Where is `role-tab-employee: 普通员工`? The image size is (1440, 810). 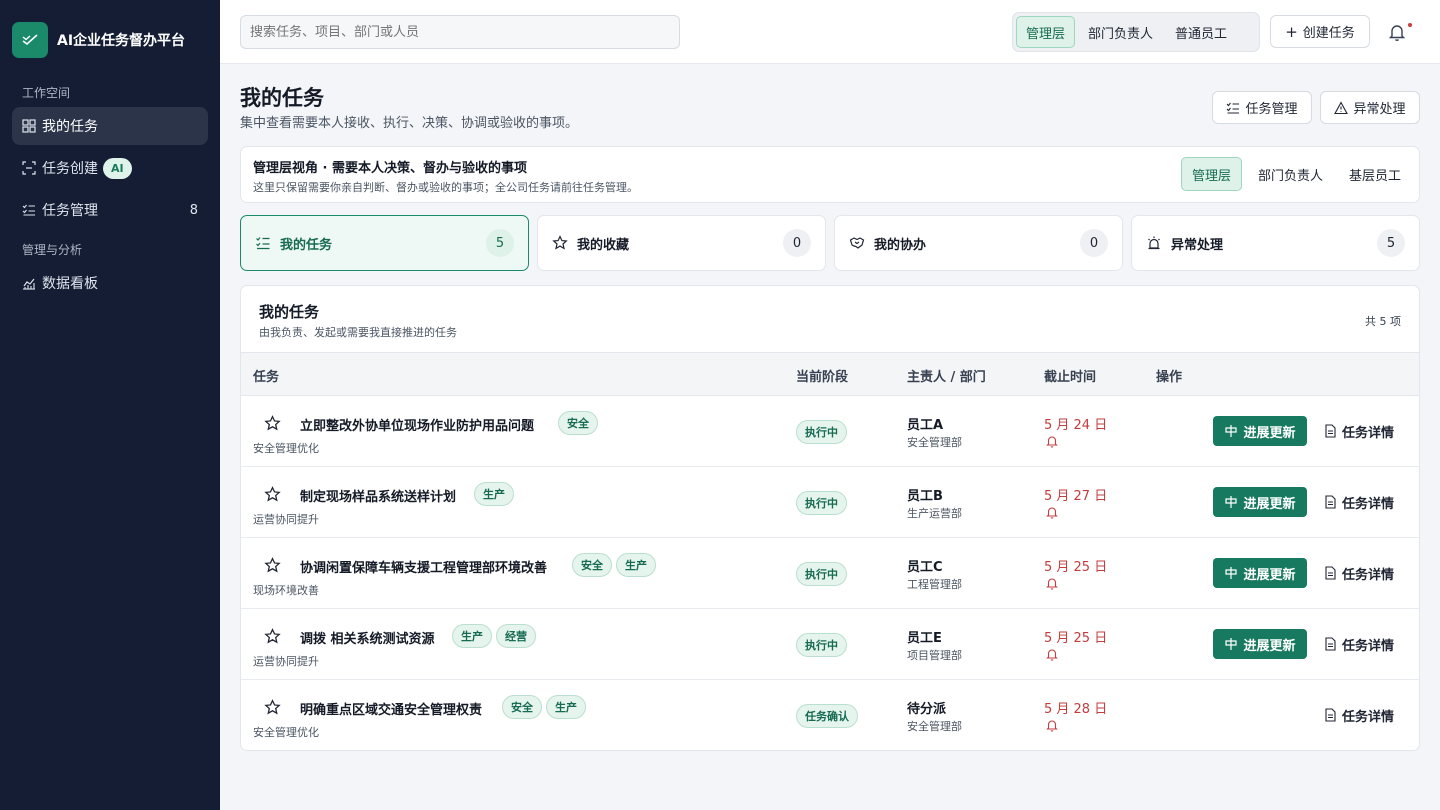
role-tab-employee: 普通员工 is located at coordinates (1201, 32).